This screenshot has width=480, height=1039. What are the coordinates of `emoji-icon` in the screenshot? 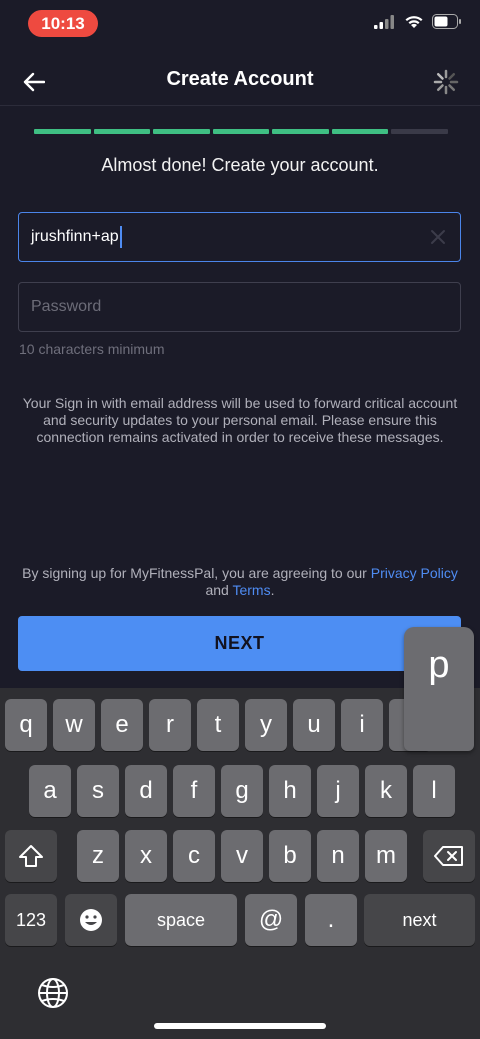 It's located at (91, 920).